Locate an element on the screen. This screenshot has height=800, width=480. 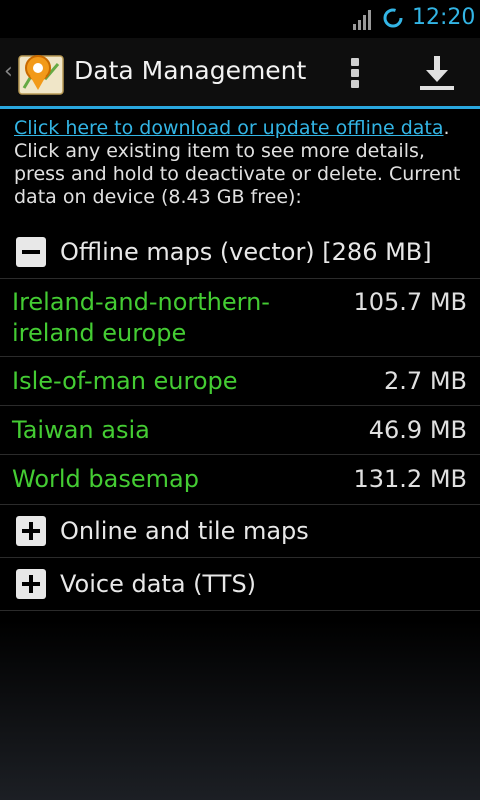
item-name: World basemap is located at coordinates (105, 479).